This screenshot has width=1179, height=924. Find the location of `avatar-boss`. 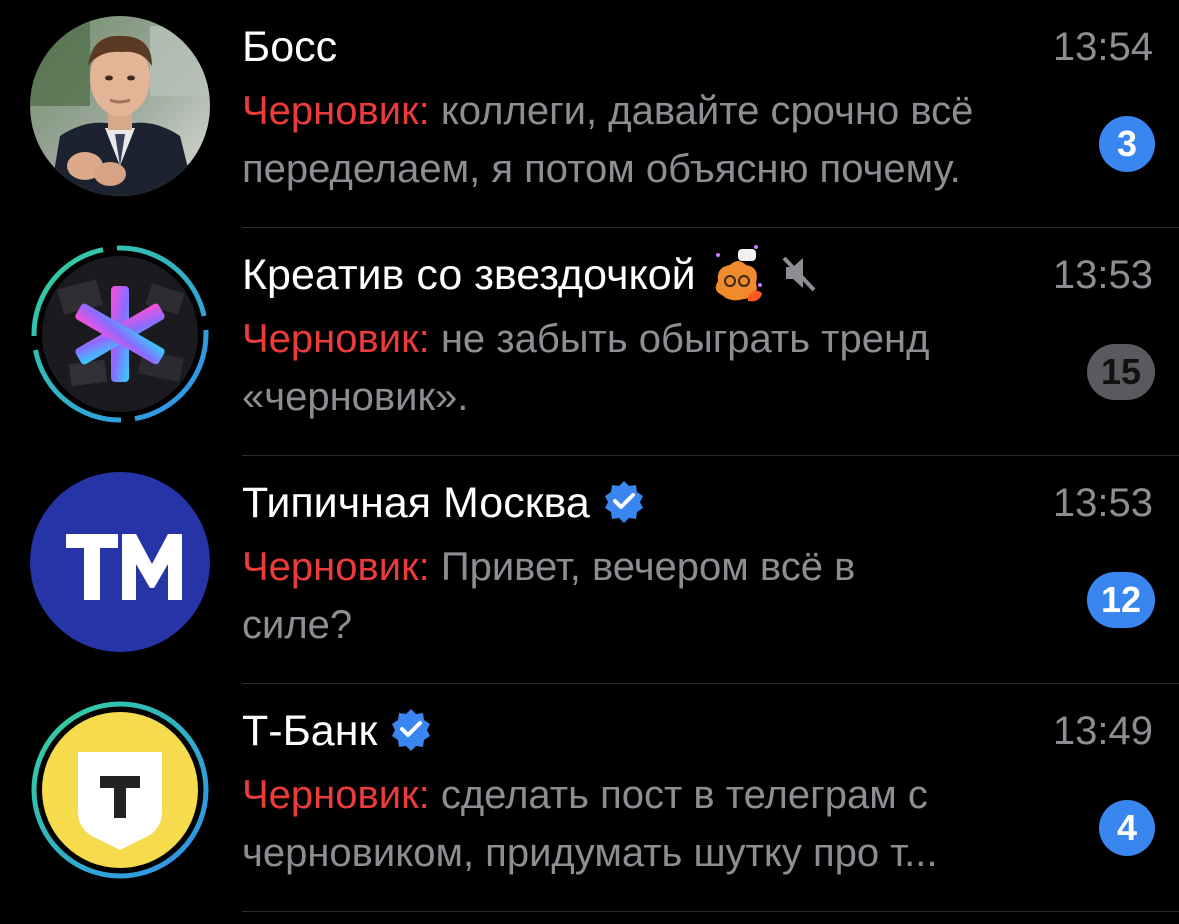

avatar-boss is located at coordinates (120, 106).